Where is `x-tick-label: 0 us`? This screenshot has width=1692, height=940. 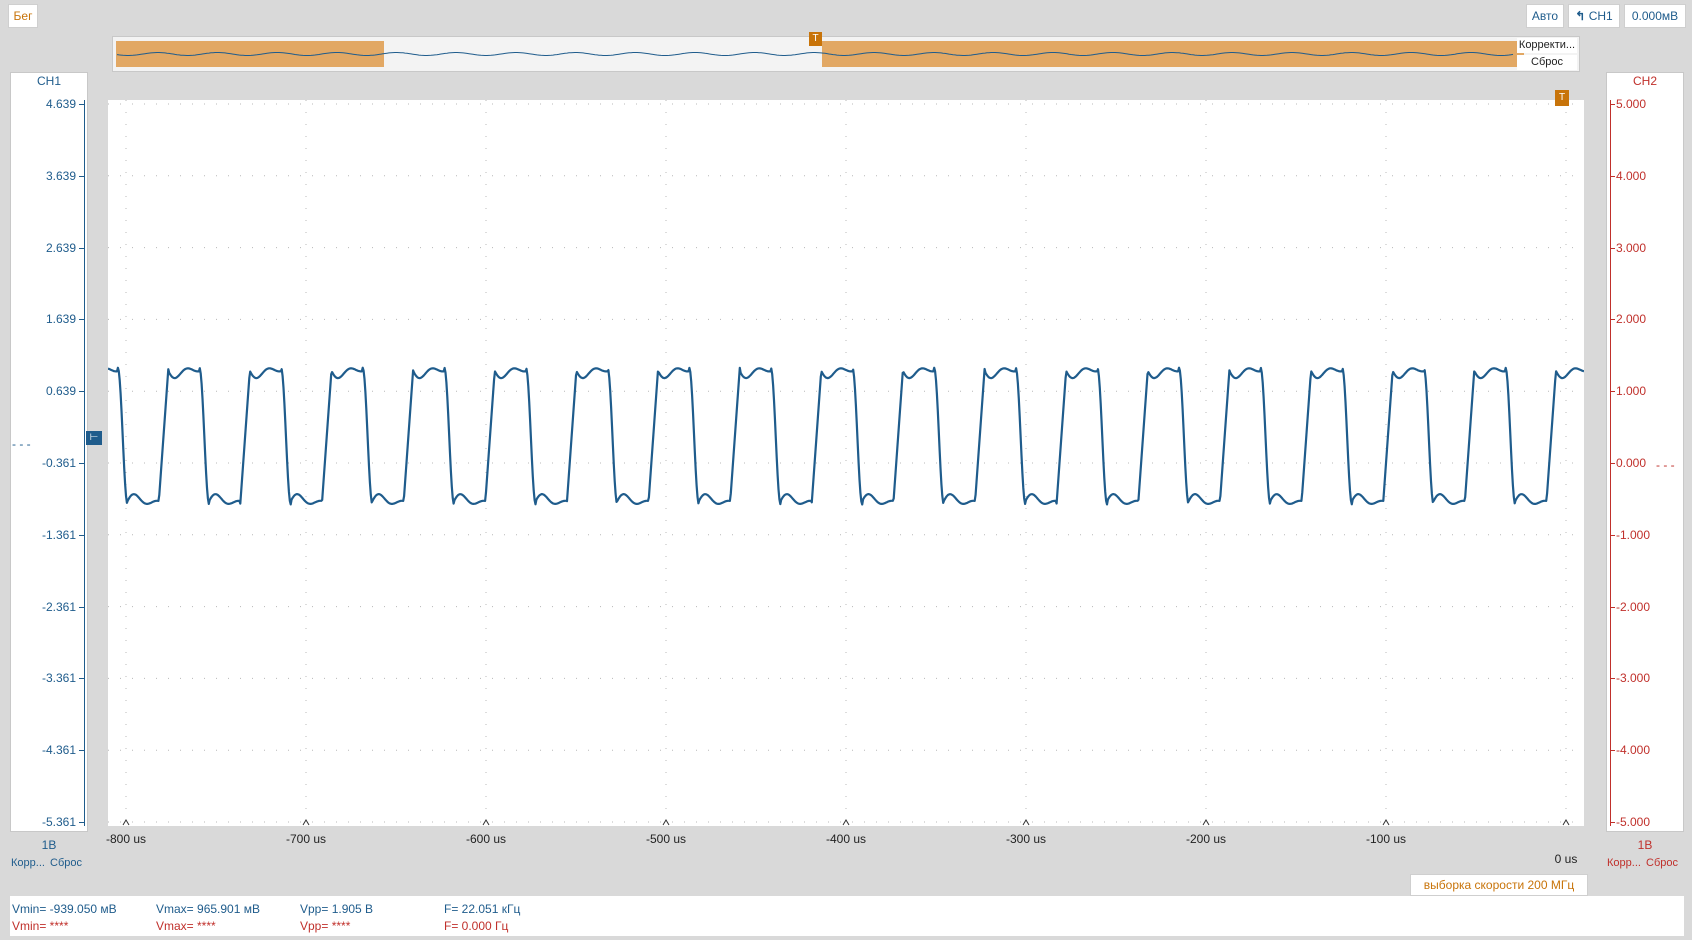 x-tick-label: 0 us is located at coordinates (1566, 859).